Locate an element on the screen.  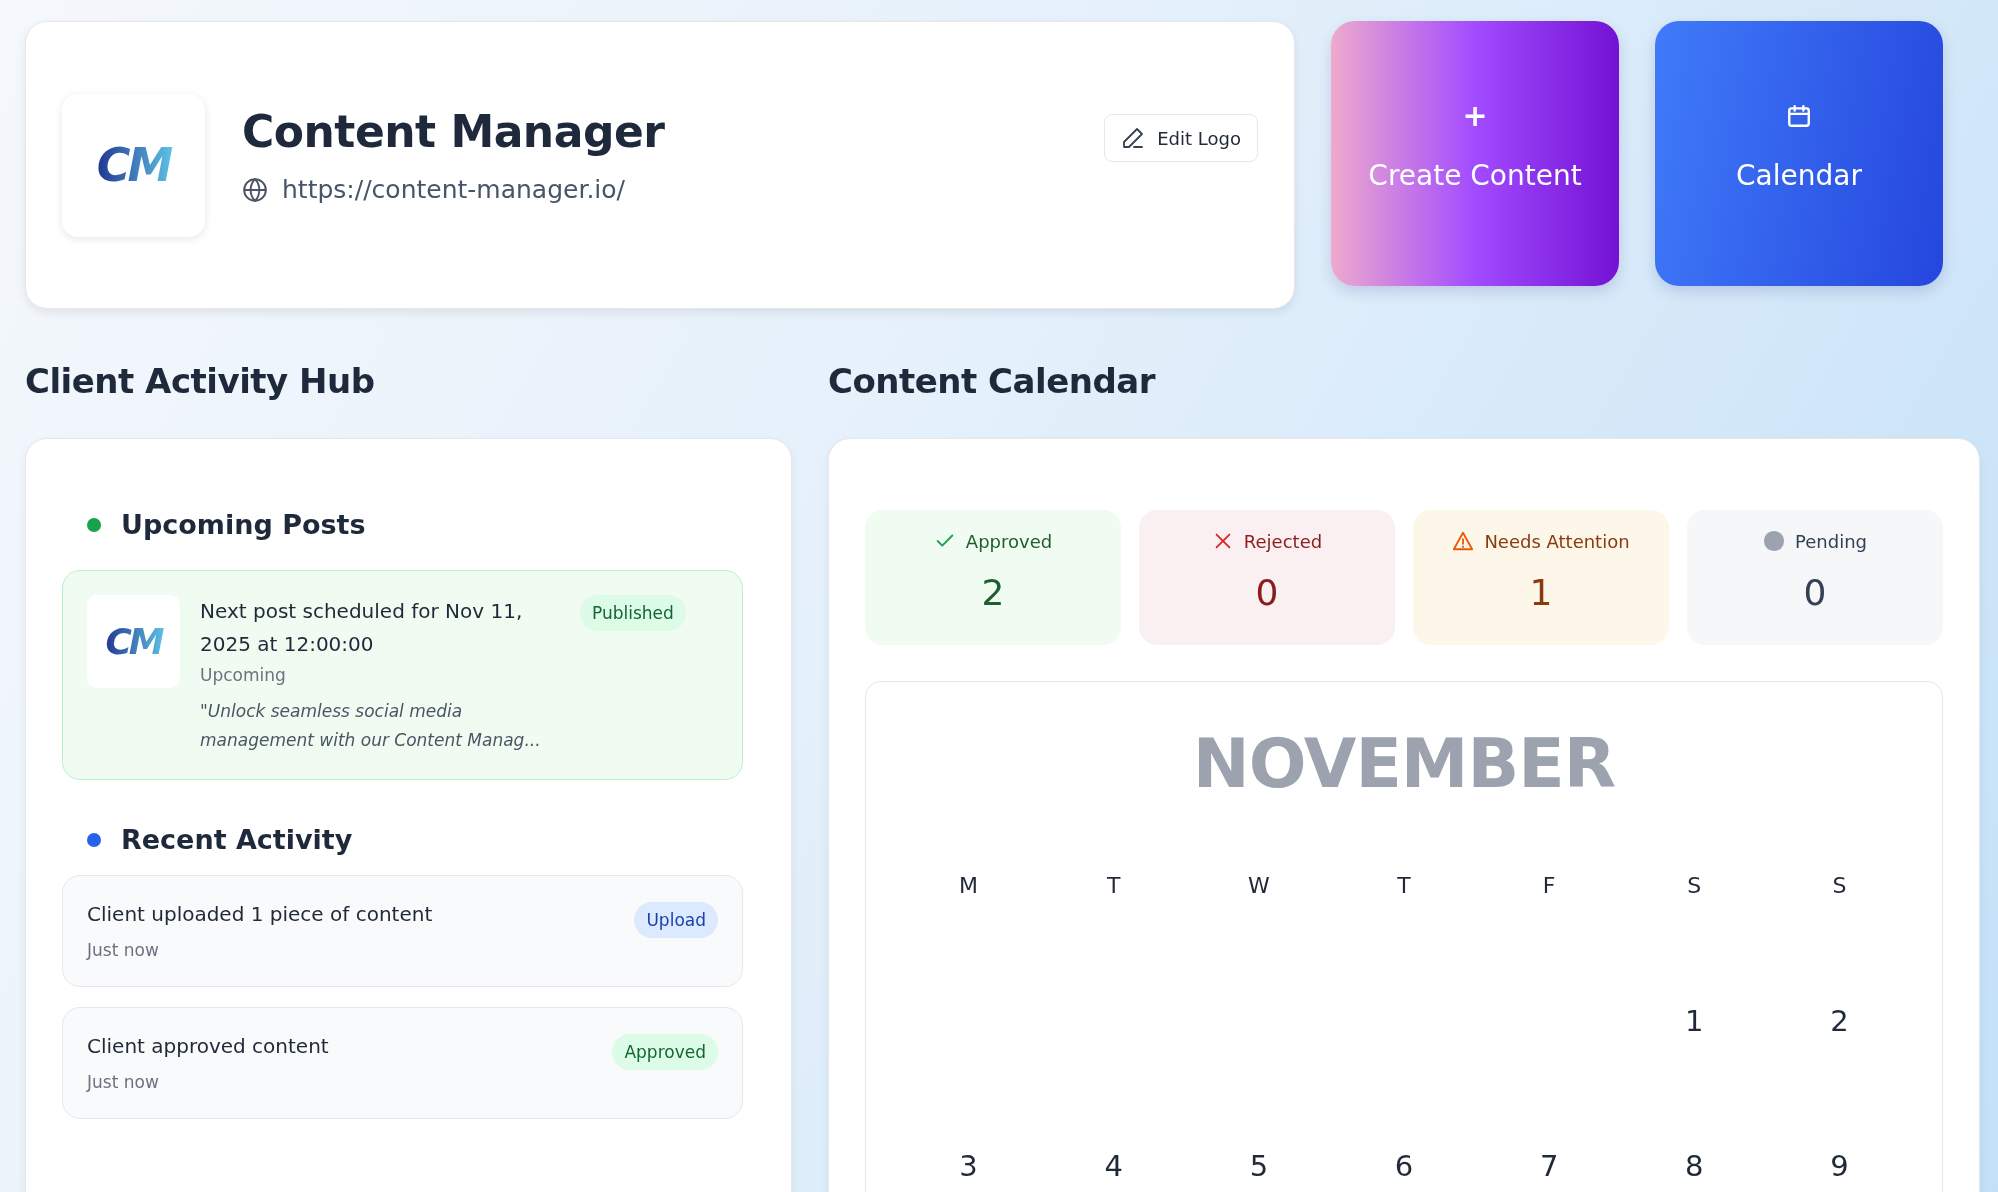
stat-label: Needs Attention is located at coordinates (1557, 541).